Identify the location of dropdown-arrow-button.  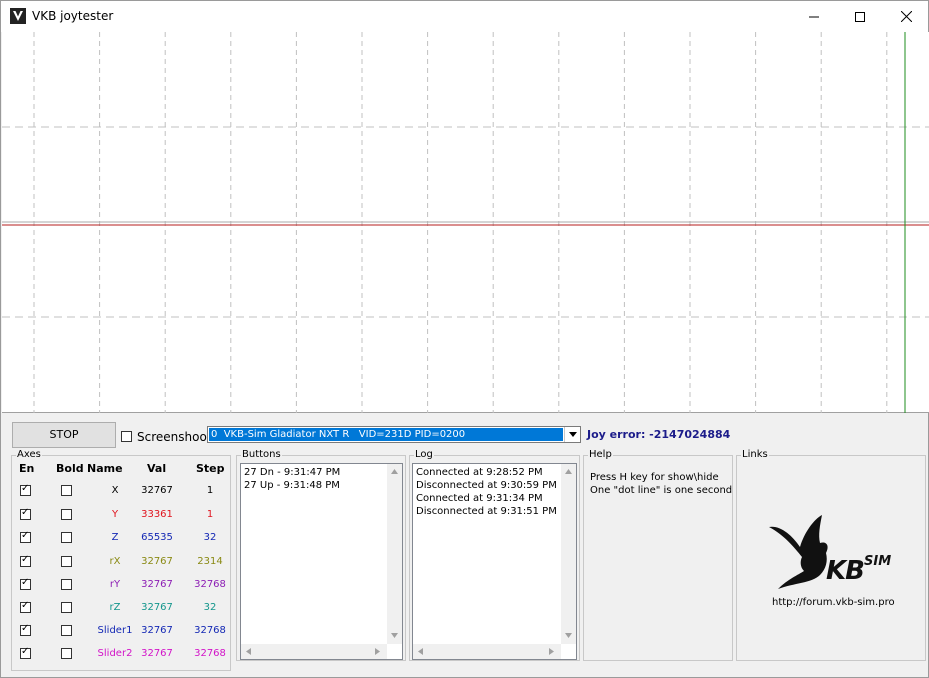
(572, 434).